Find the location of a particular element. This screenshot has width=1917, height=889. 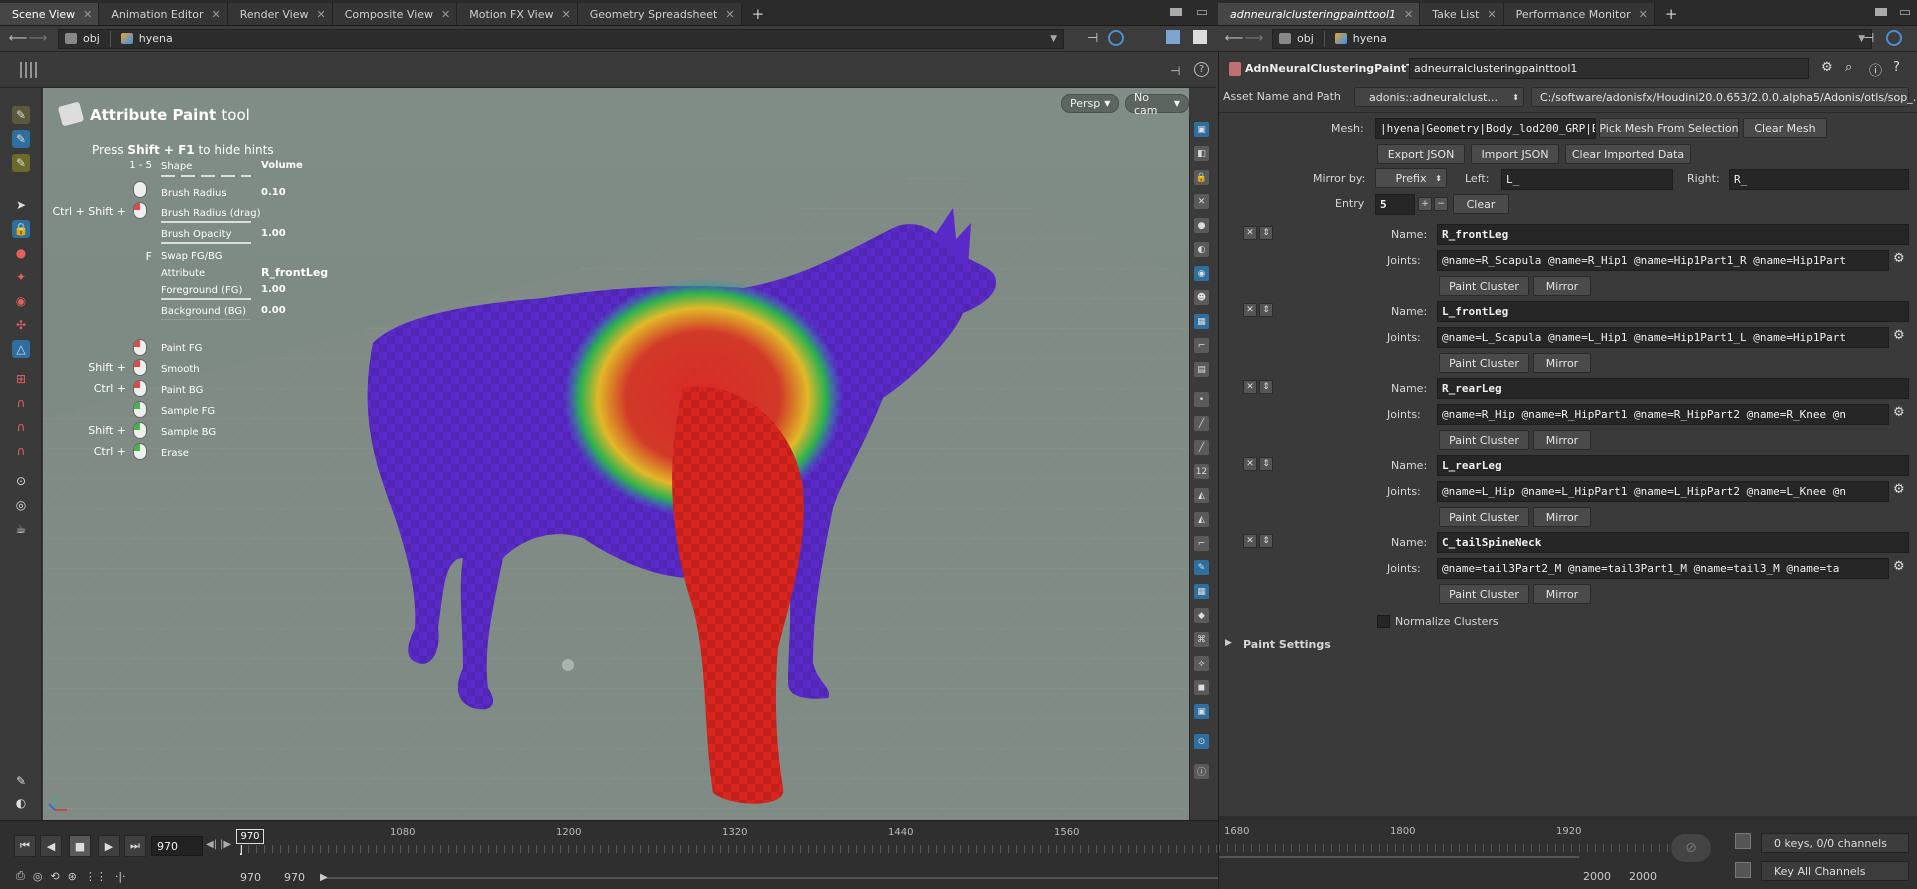

clear-imported-data-button: Clear Imported Data is located at coordinates (1628, 154).